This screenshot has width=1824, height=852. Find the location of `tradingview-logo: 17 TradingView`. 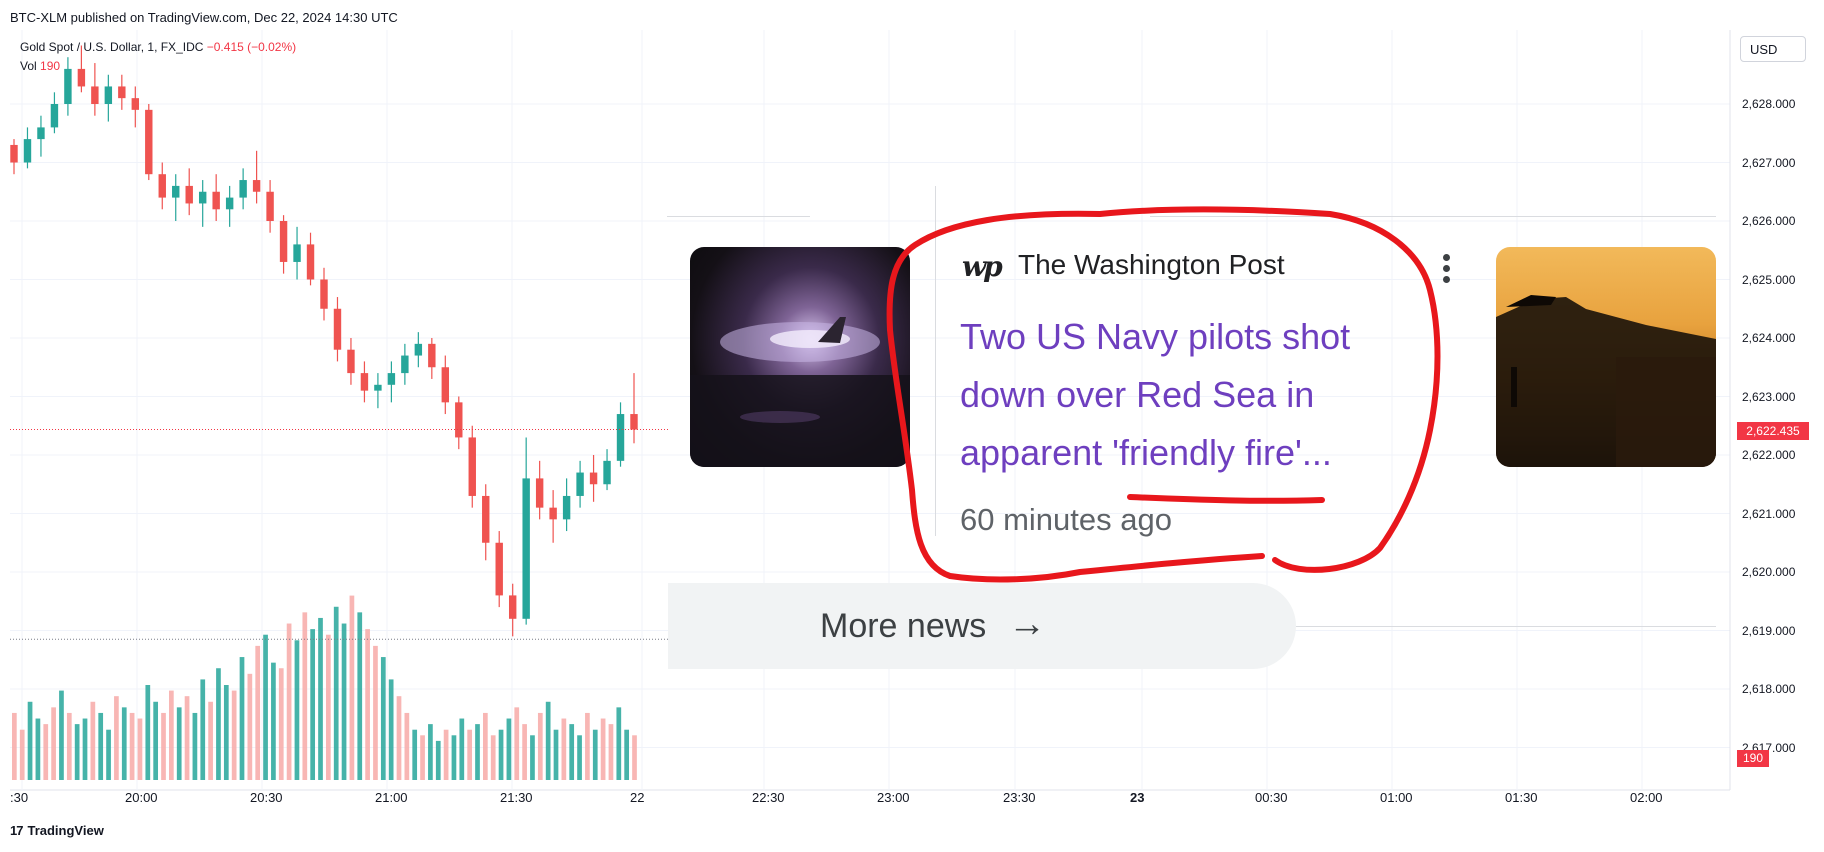

tradingview-logo: 17 TradingView is located at coordinates (57, 830).